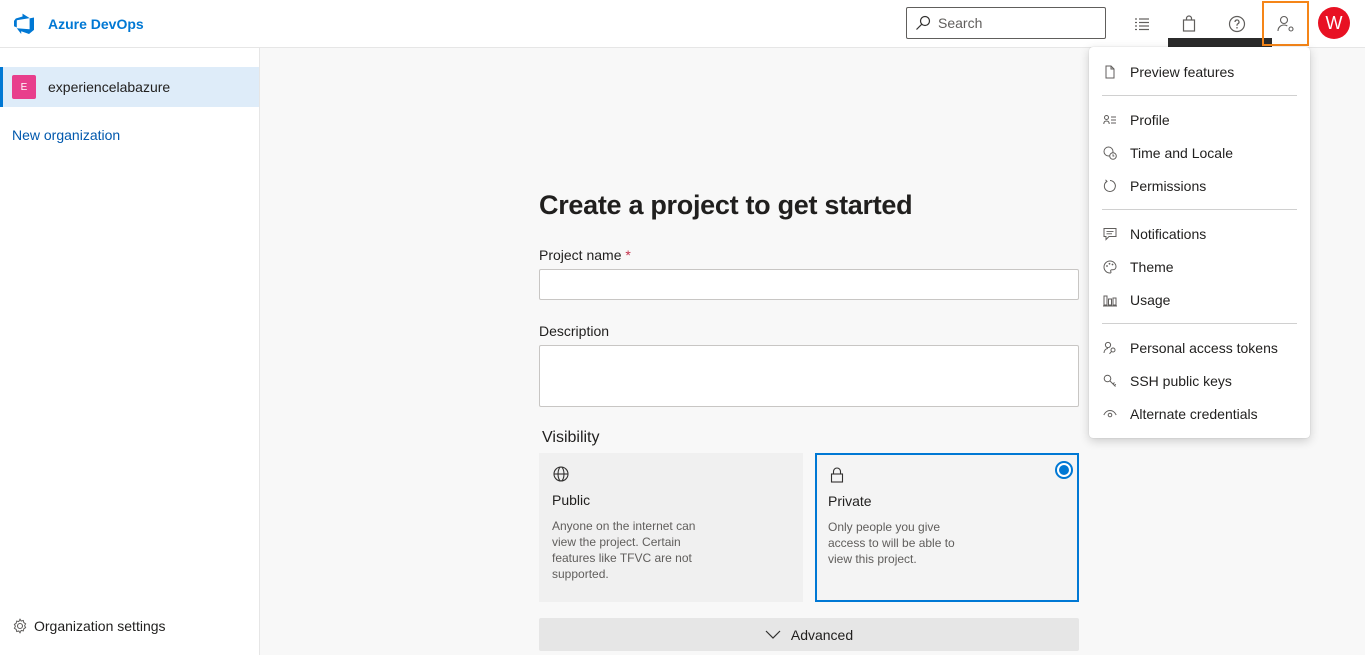  I want to click on top-header: Azure DevOps Search W, so click(682, 24).